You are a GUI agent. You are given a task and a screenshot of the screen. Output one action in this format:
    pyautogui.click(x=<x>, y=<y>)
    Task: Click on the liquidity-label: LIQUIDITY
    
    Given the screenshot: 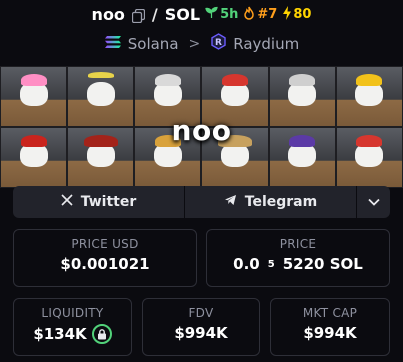 What is the action you would take?
    pyautogui.click(x=72, y=313)
    